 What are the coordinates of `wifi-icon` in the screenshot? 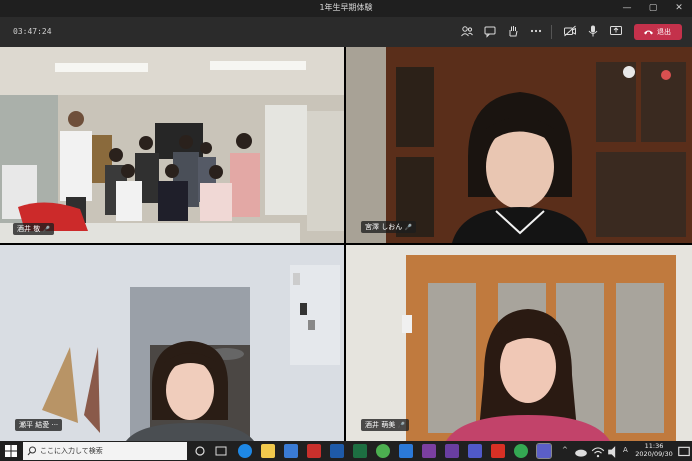 It's located at (598, 452).